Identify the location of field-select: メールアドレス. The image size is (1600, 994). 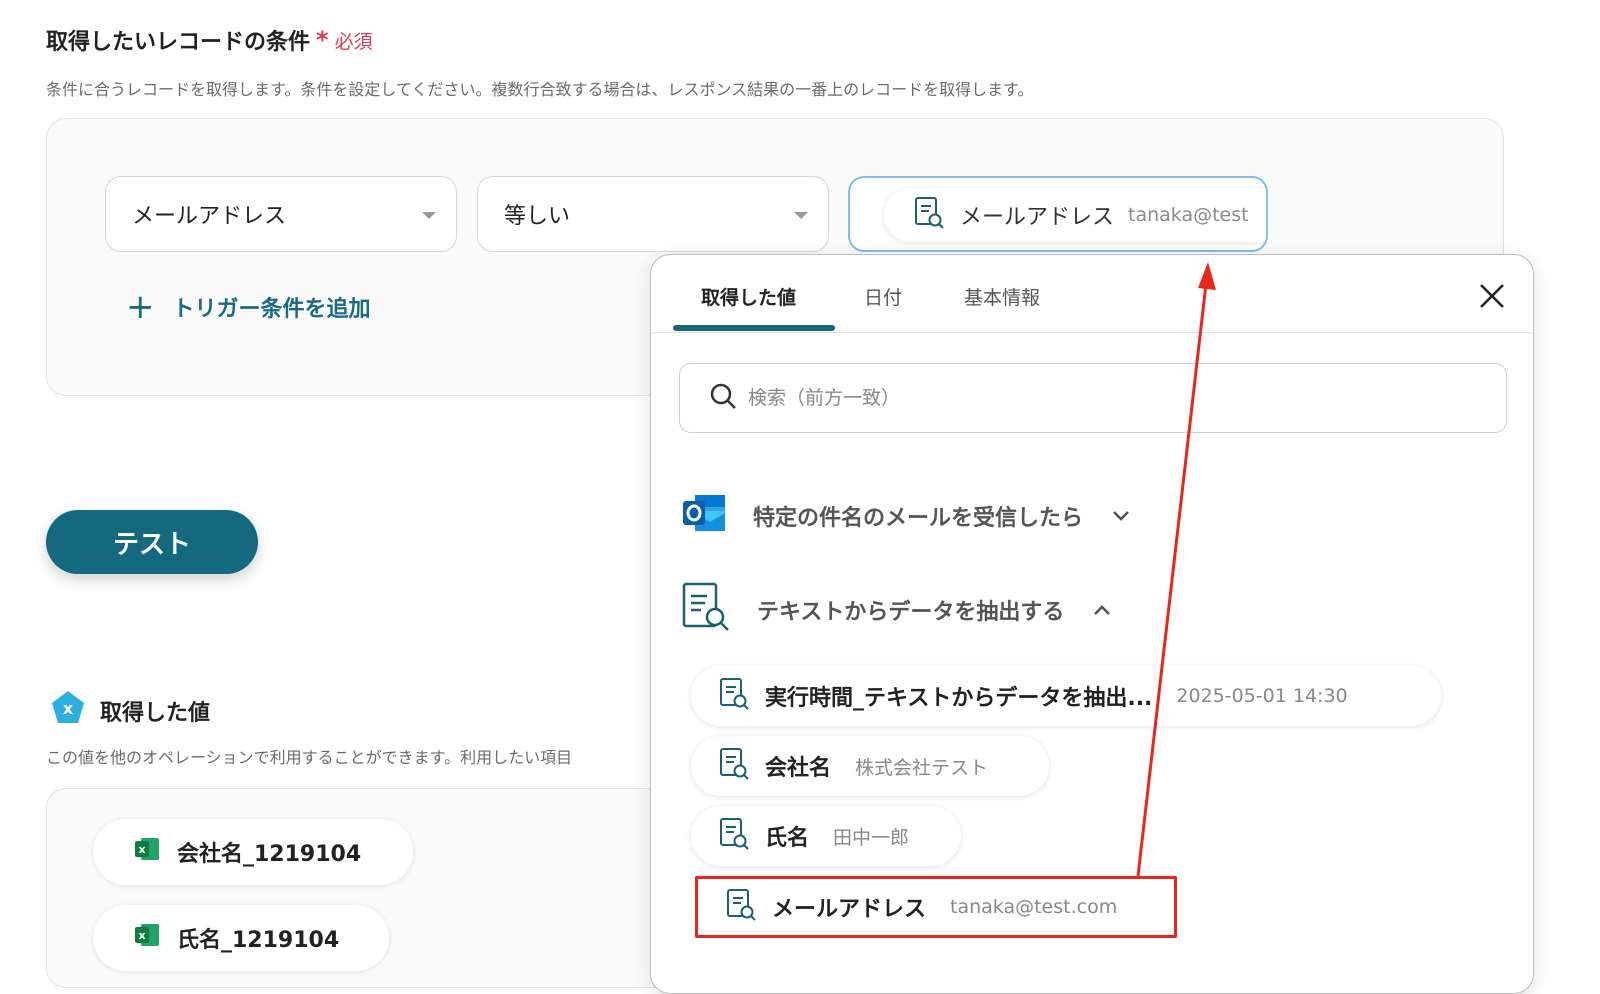
(281, 214).